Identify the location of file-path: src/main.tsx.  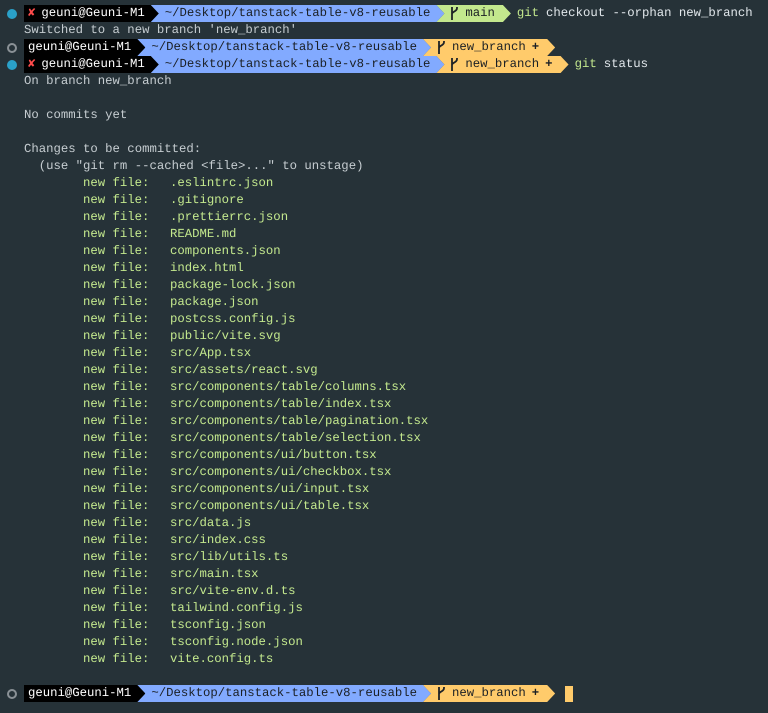
(214, 574).